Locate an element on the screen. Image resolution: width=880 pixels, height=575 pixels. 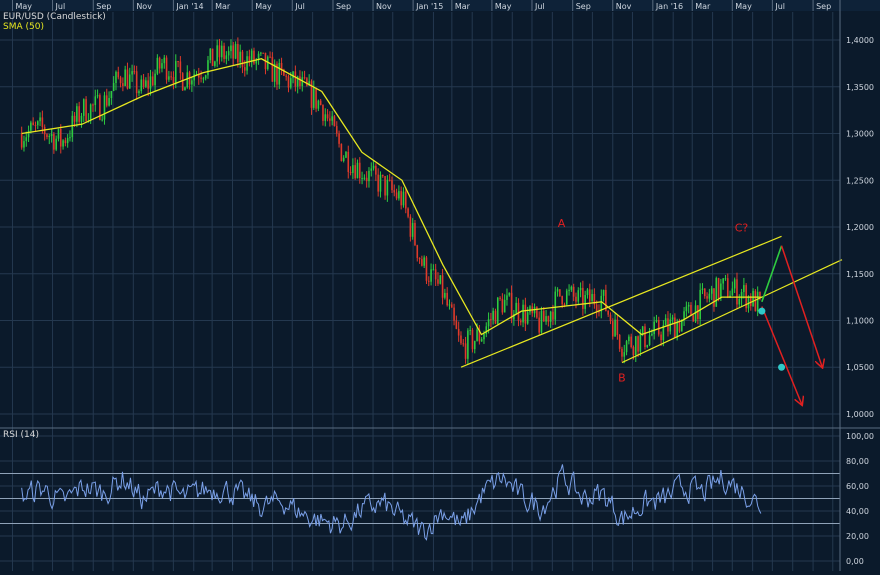
y-tick-label: 1,1000 is located at coordinates (860, 320).